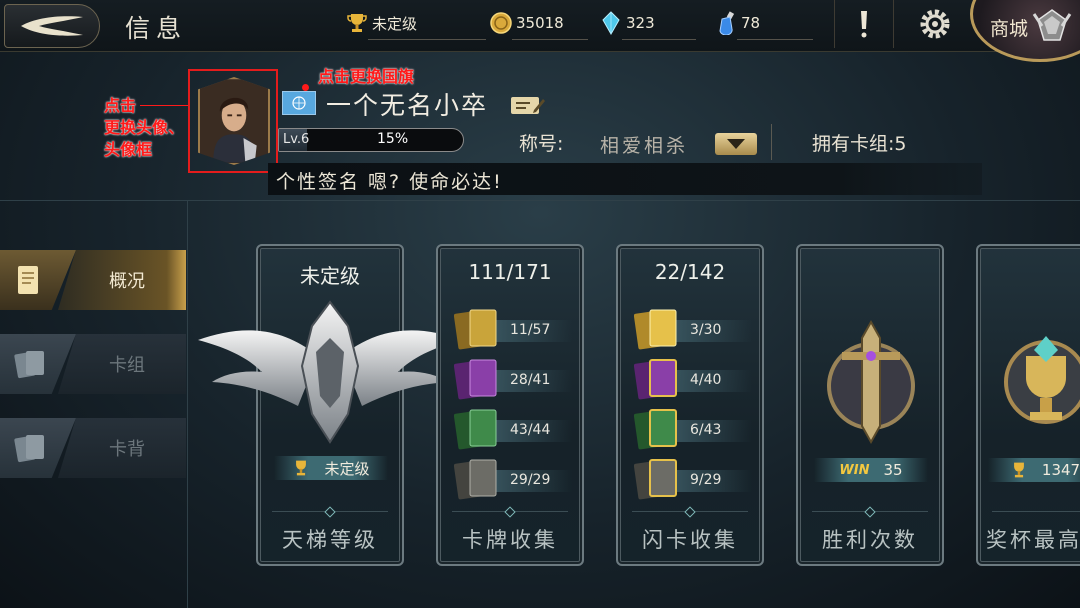 The image size is (1080, 608). Describe the element at coordinates (530, 430) in the screenshot. I see `collection-rare-value: 43/44` at that location.